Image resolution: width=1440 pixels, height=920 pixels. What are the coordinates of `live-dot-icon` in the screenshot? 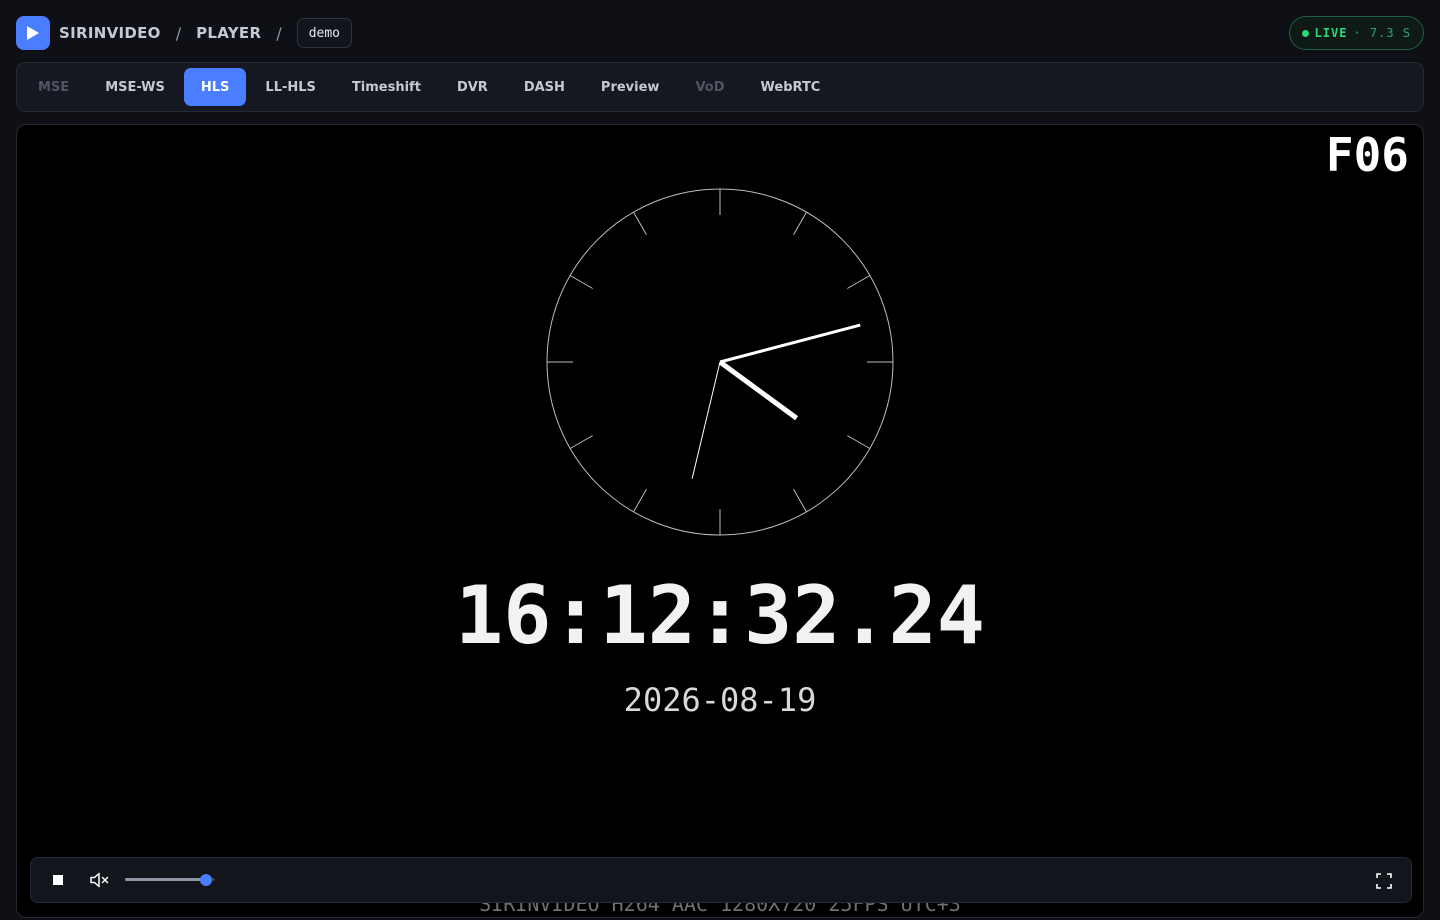 It's located at (1305, 33).